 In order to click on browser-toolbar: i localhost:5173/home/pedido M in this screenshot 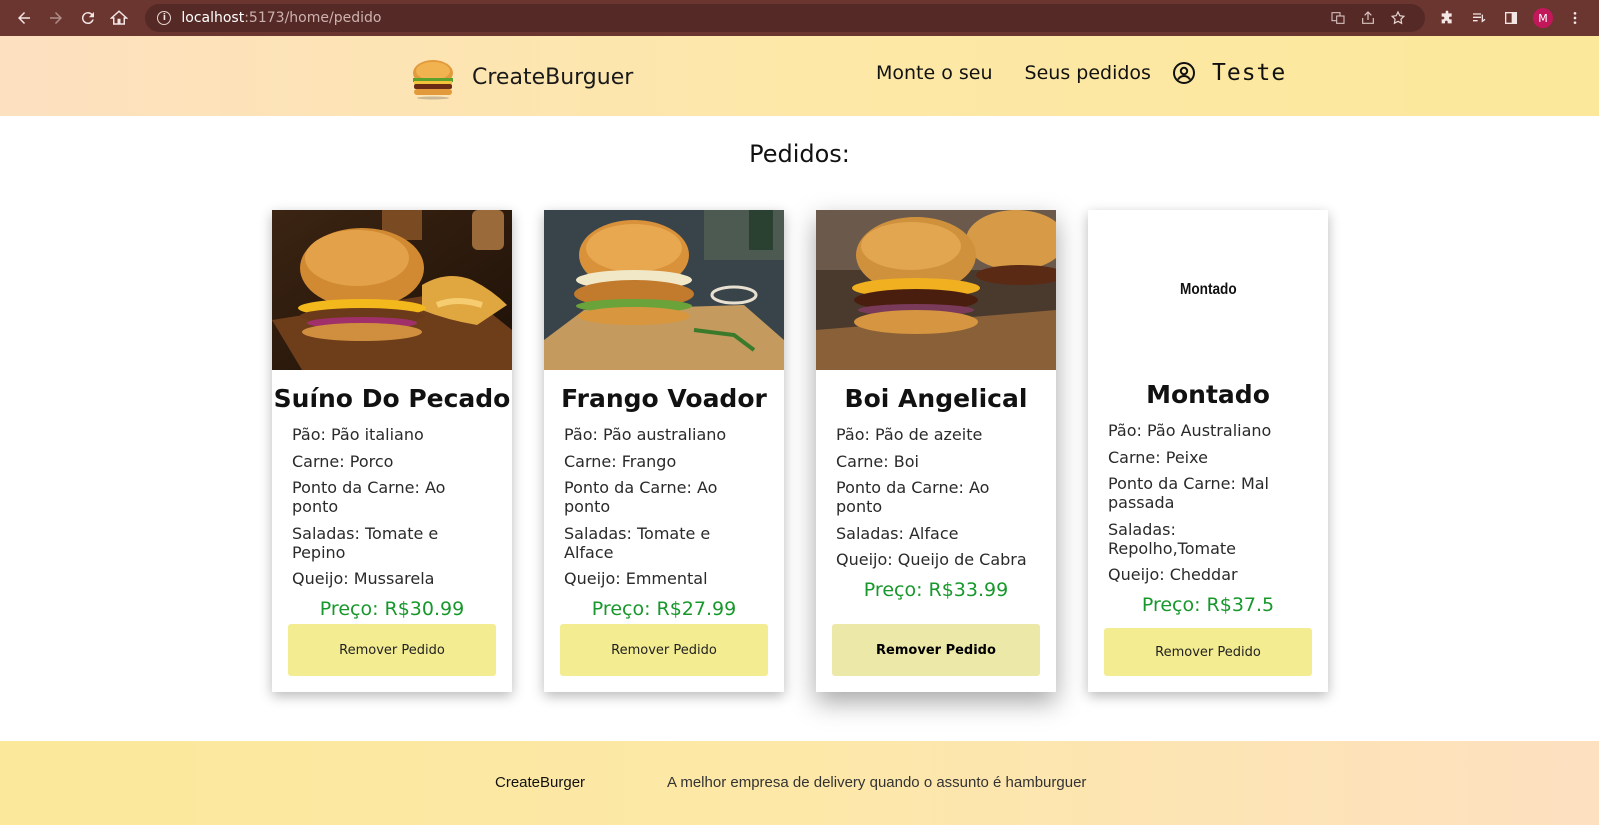, I will do `click(799, 18)`.